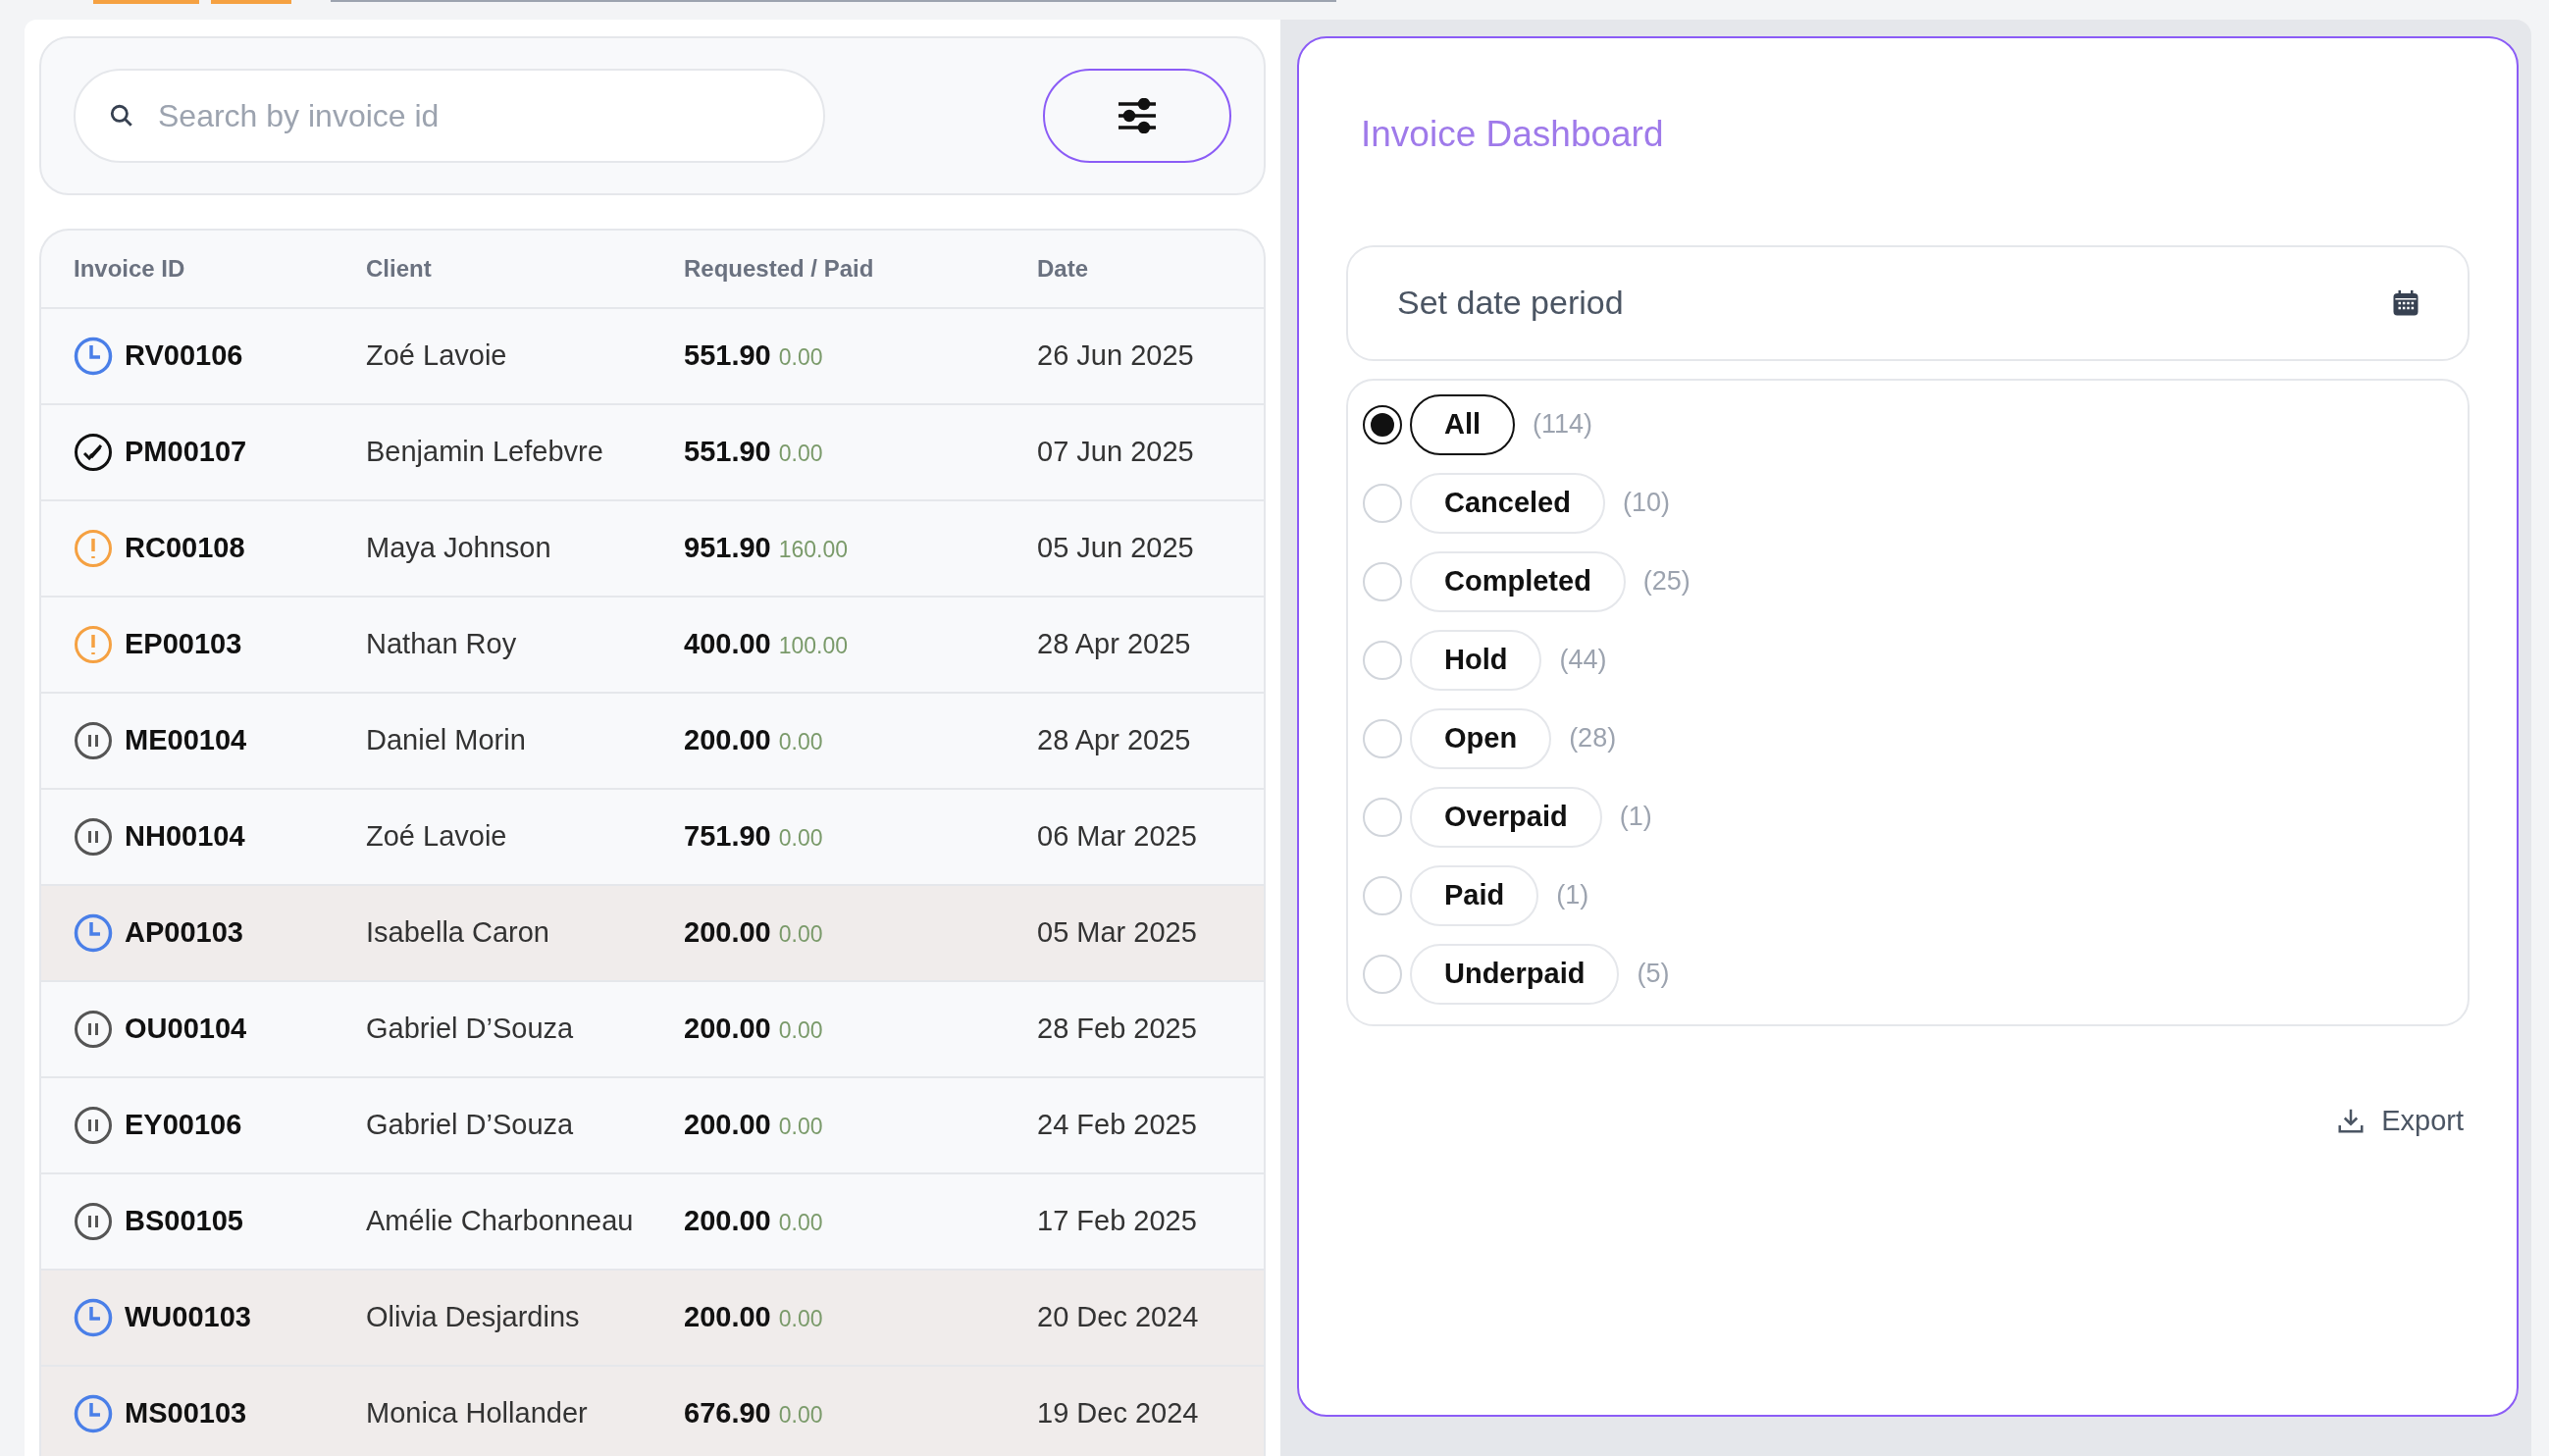 The height and width of the screenshot is (1456, 2549). What do you see at coordinates (1137, 115) in the screenshot?
I see `settings-icon` at bounding box center [1137, 115].